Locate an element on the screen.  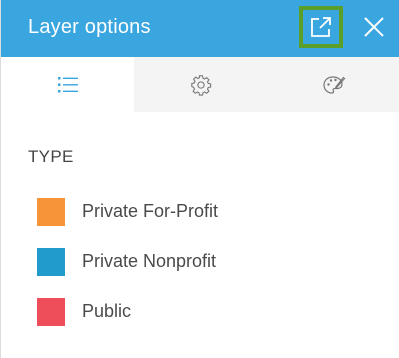
popout-icon is located at coordinates (321, 27).